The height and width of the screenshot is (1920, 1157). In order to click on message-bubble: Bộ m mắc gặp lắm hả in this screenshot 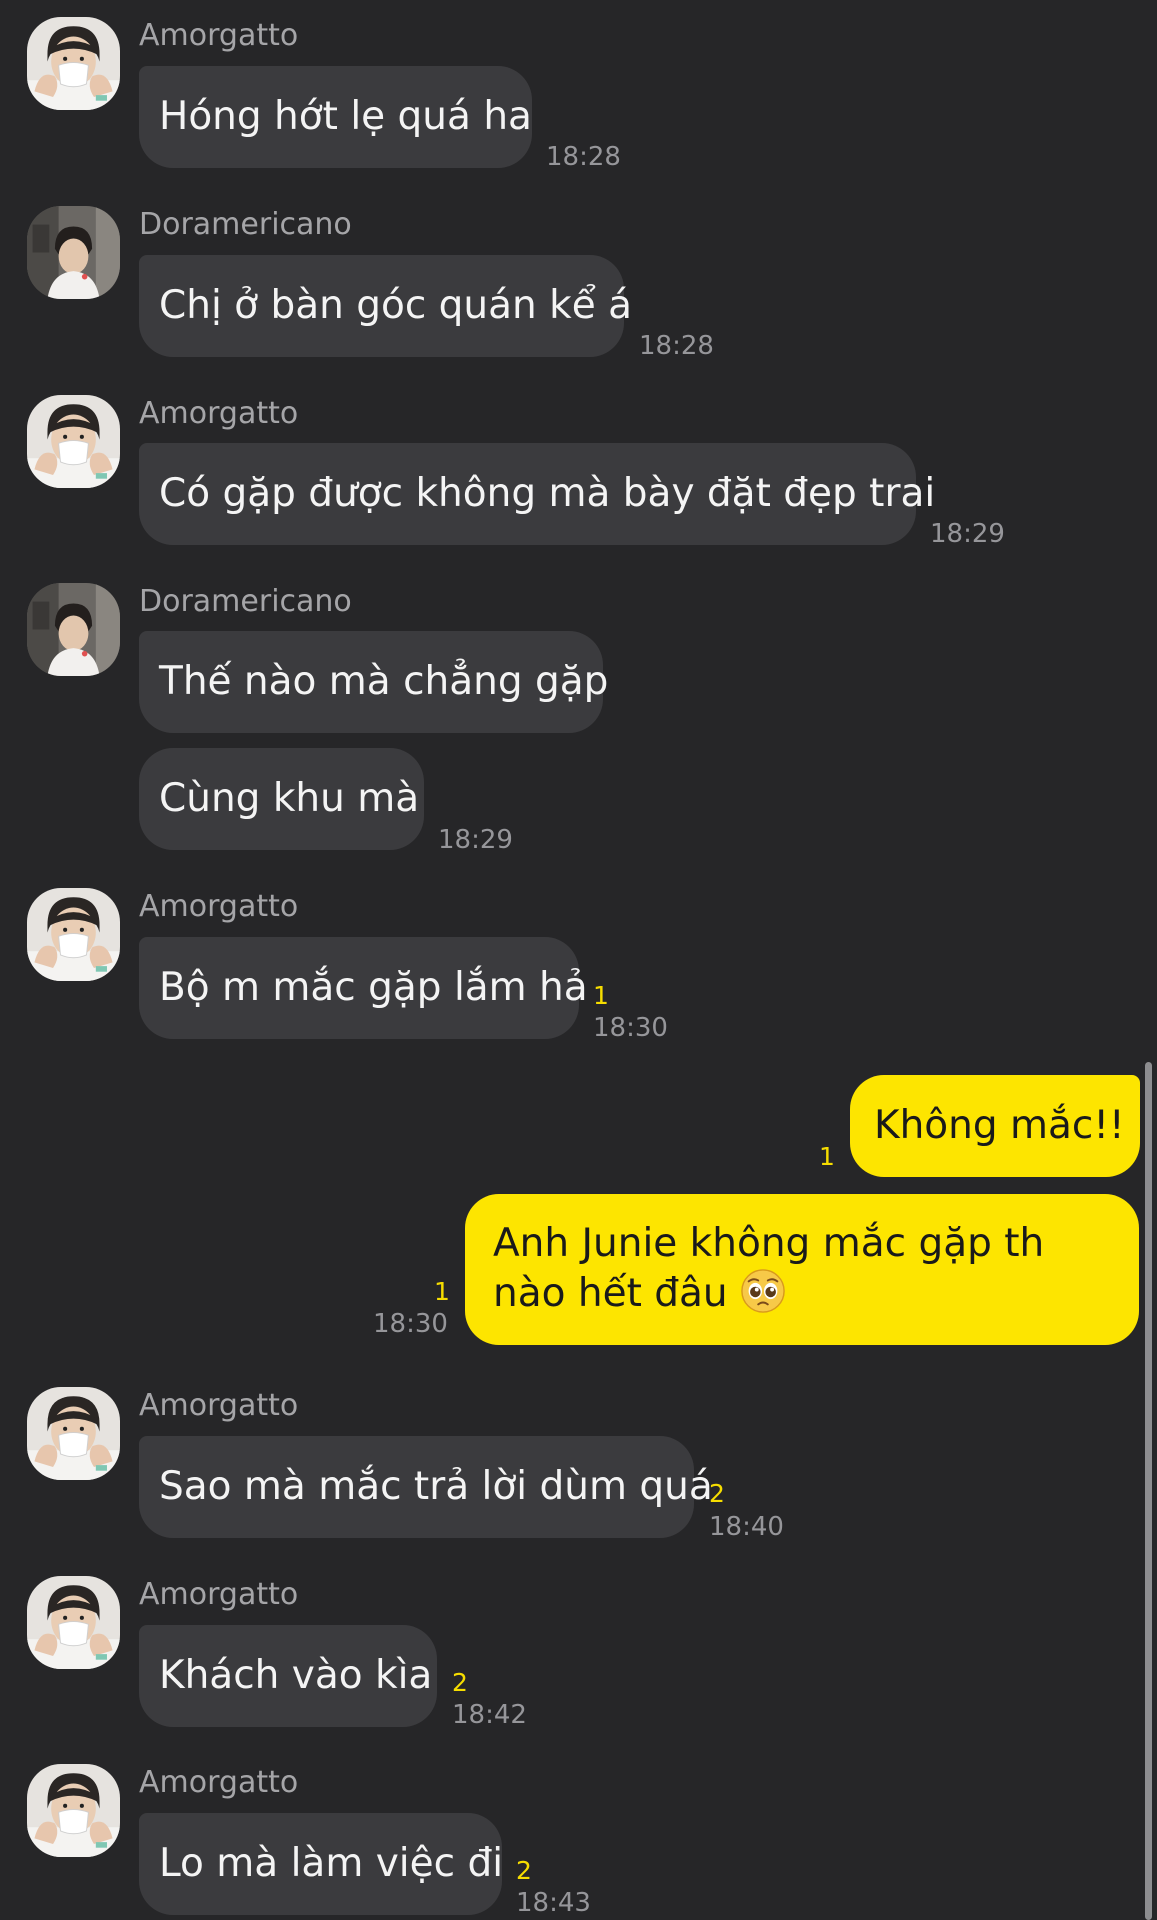, I will do `click(363, 988)`.